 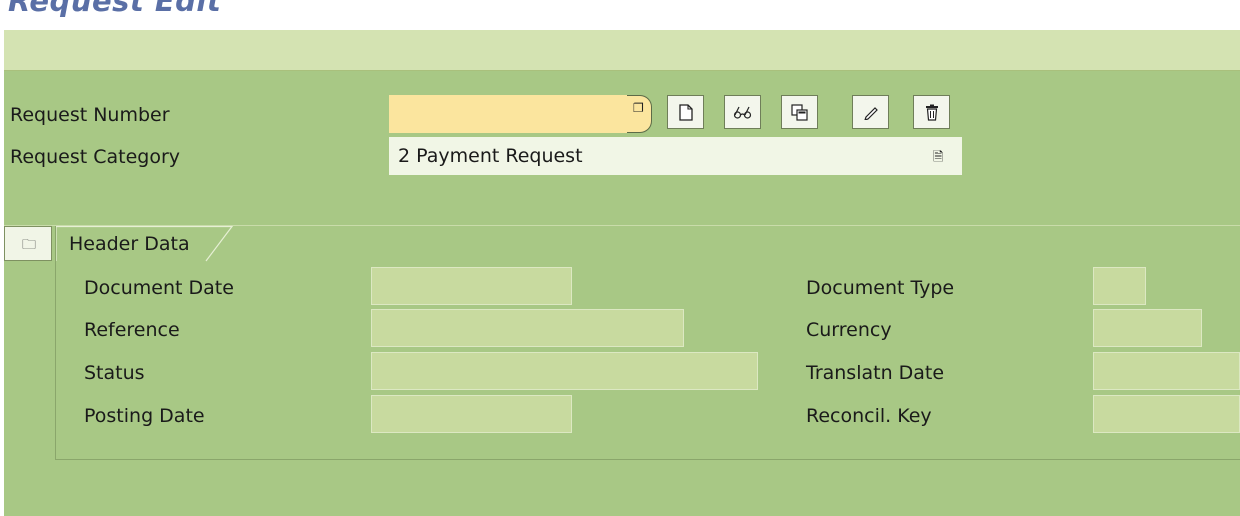 I want to click on translation-date-label: Translatn Date, so click(x=875, y=373).